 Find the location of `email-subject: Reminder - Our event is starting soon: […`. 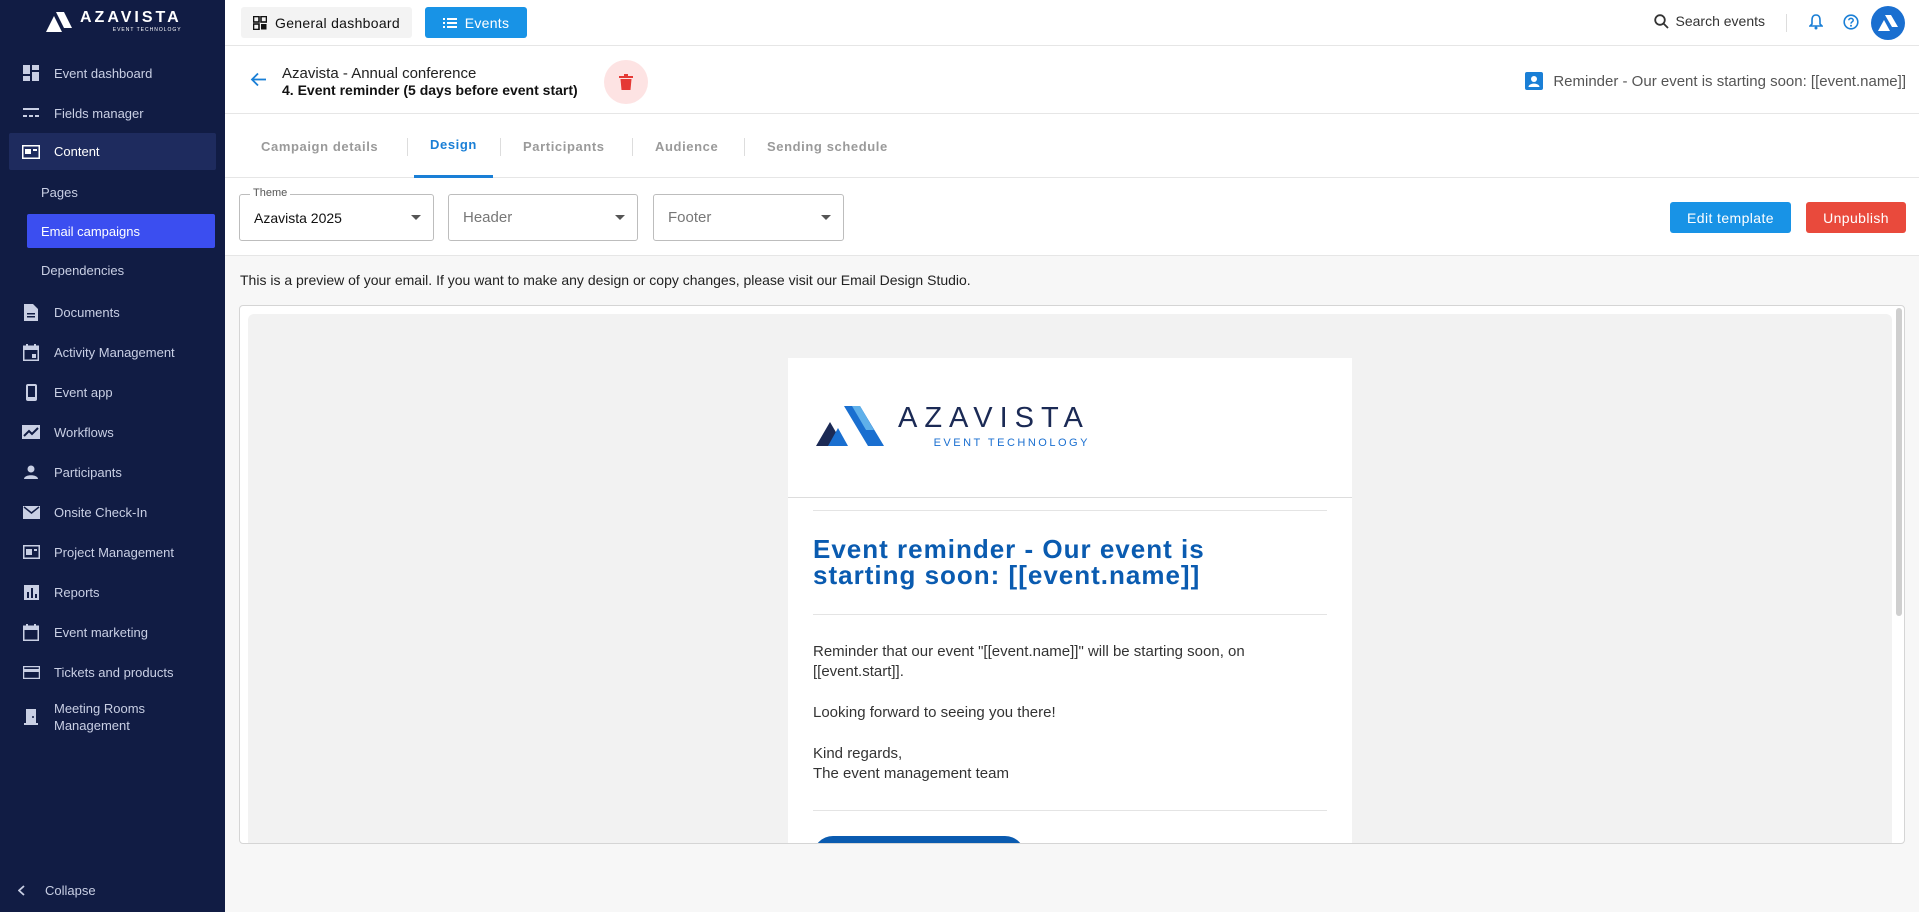

email-subject: Reminder - Our event is starting soon: [… is located at coordinates (1715, 81).